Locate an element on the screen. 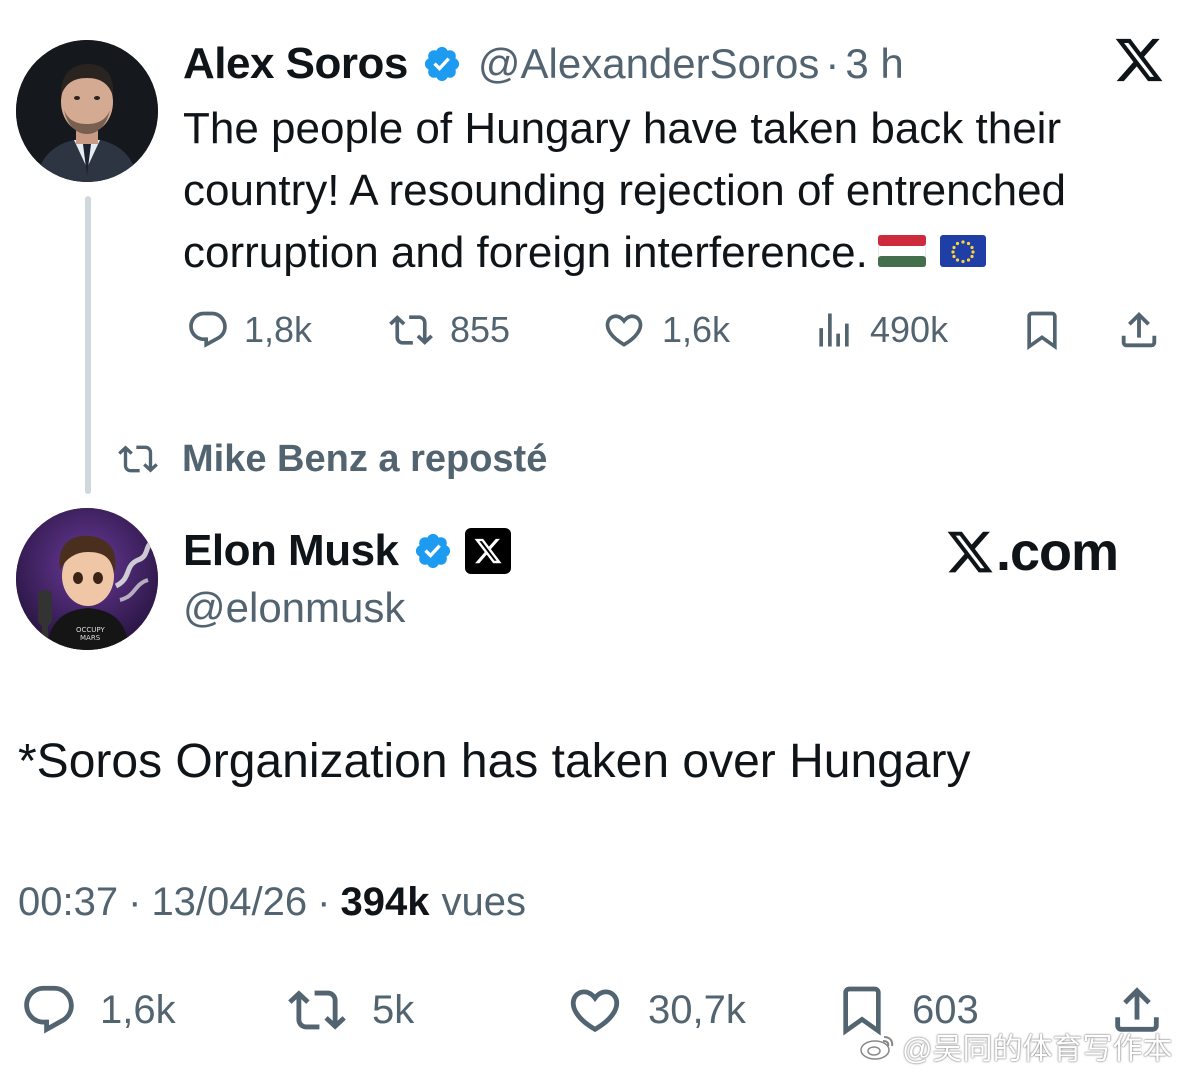  share-button is located at coordinates (1139, 330).